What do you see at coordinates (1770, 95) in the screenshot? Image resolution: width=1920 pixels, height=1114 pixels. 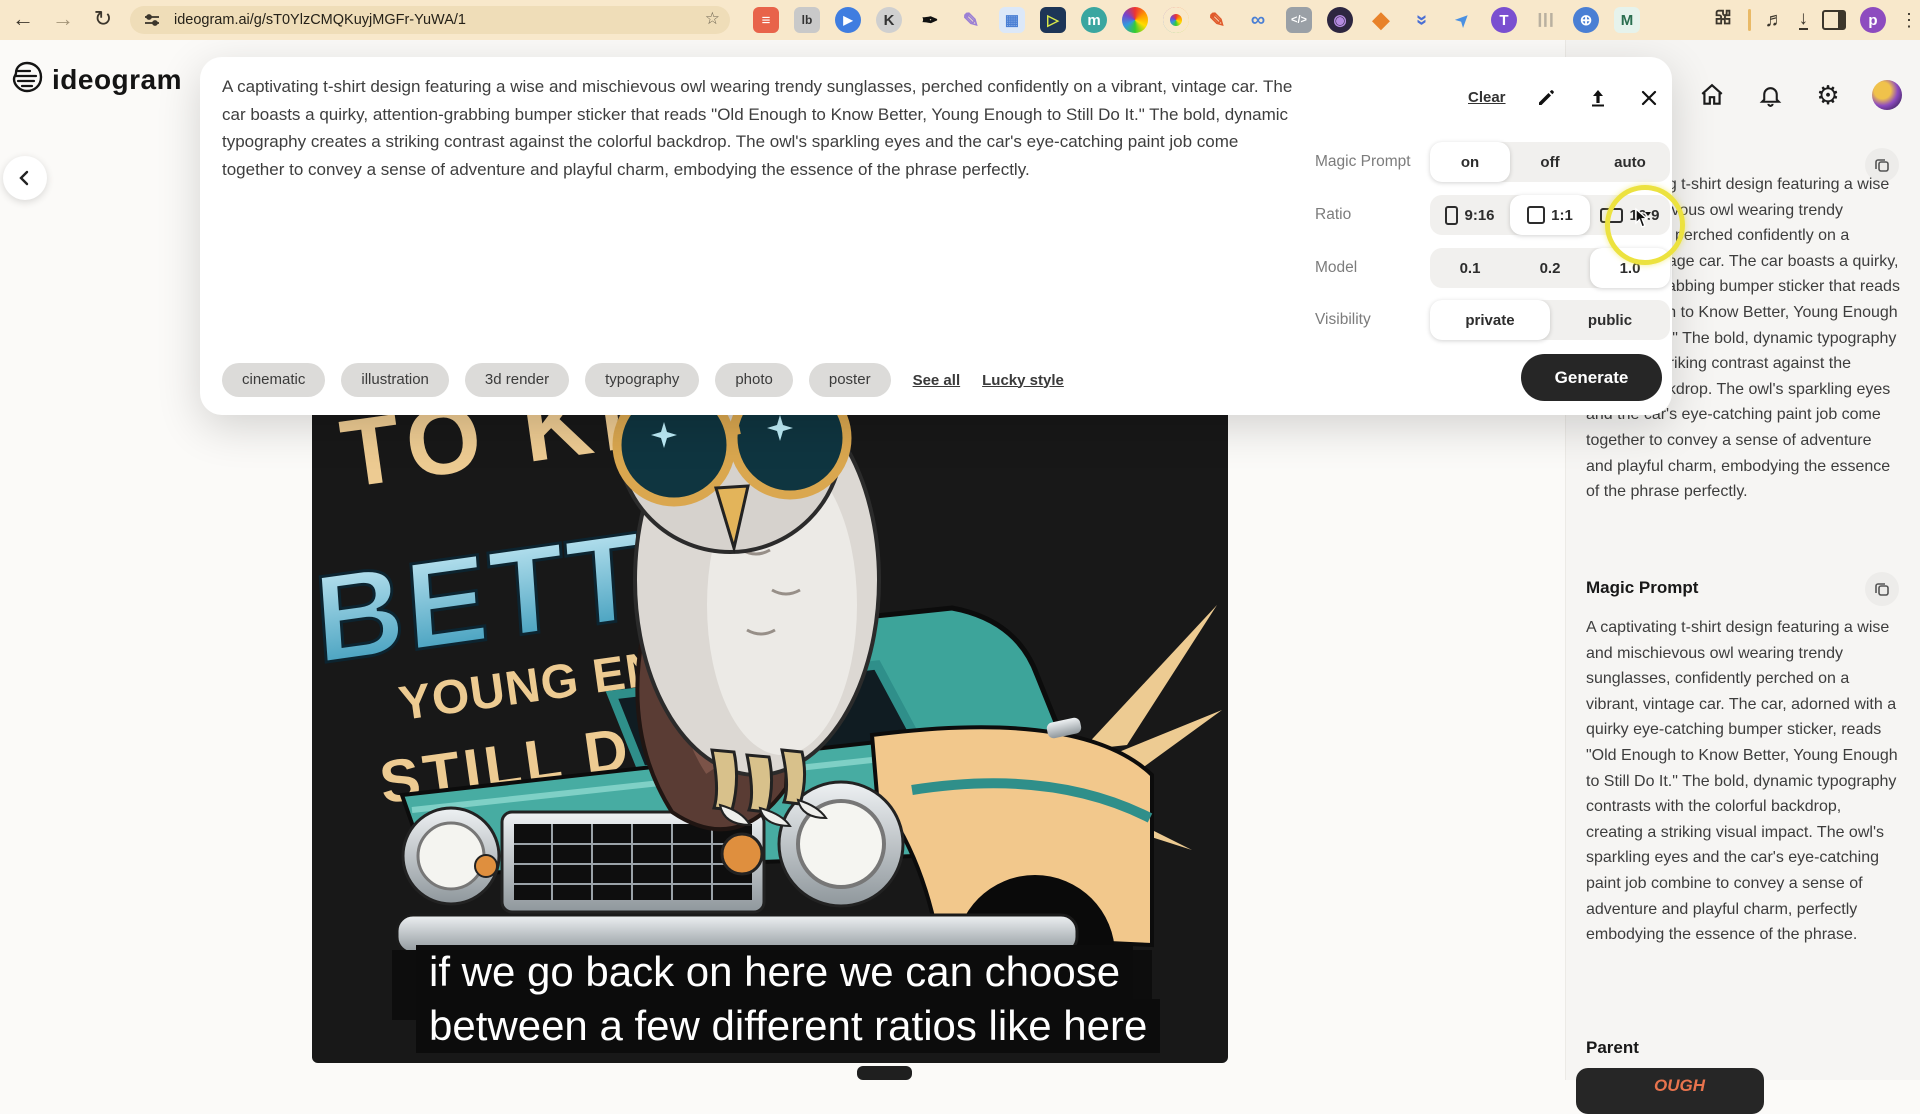 I see `notifications-bell-icon` at bounding box center [1770, 95].